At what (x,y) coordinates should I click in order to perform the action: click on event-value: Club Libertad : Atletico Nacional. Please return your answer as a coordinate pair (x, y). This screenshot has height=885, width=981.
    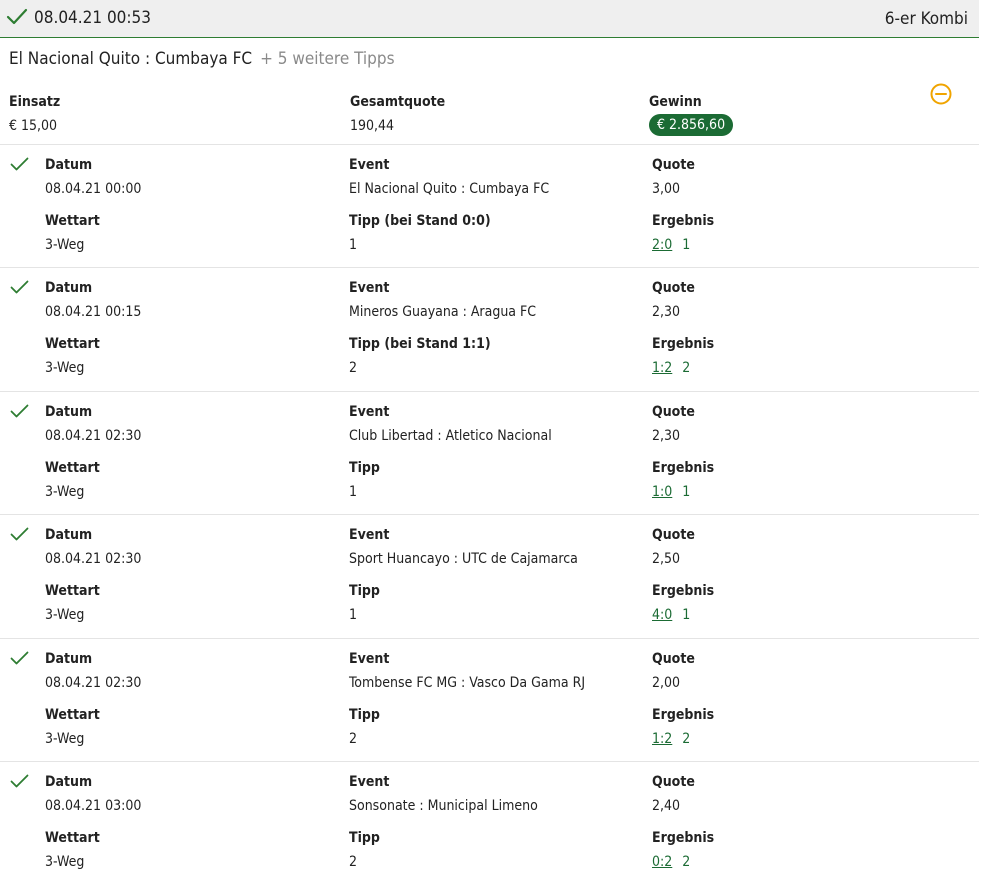
    Looking at the image, I should click on (450, 436).